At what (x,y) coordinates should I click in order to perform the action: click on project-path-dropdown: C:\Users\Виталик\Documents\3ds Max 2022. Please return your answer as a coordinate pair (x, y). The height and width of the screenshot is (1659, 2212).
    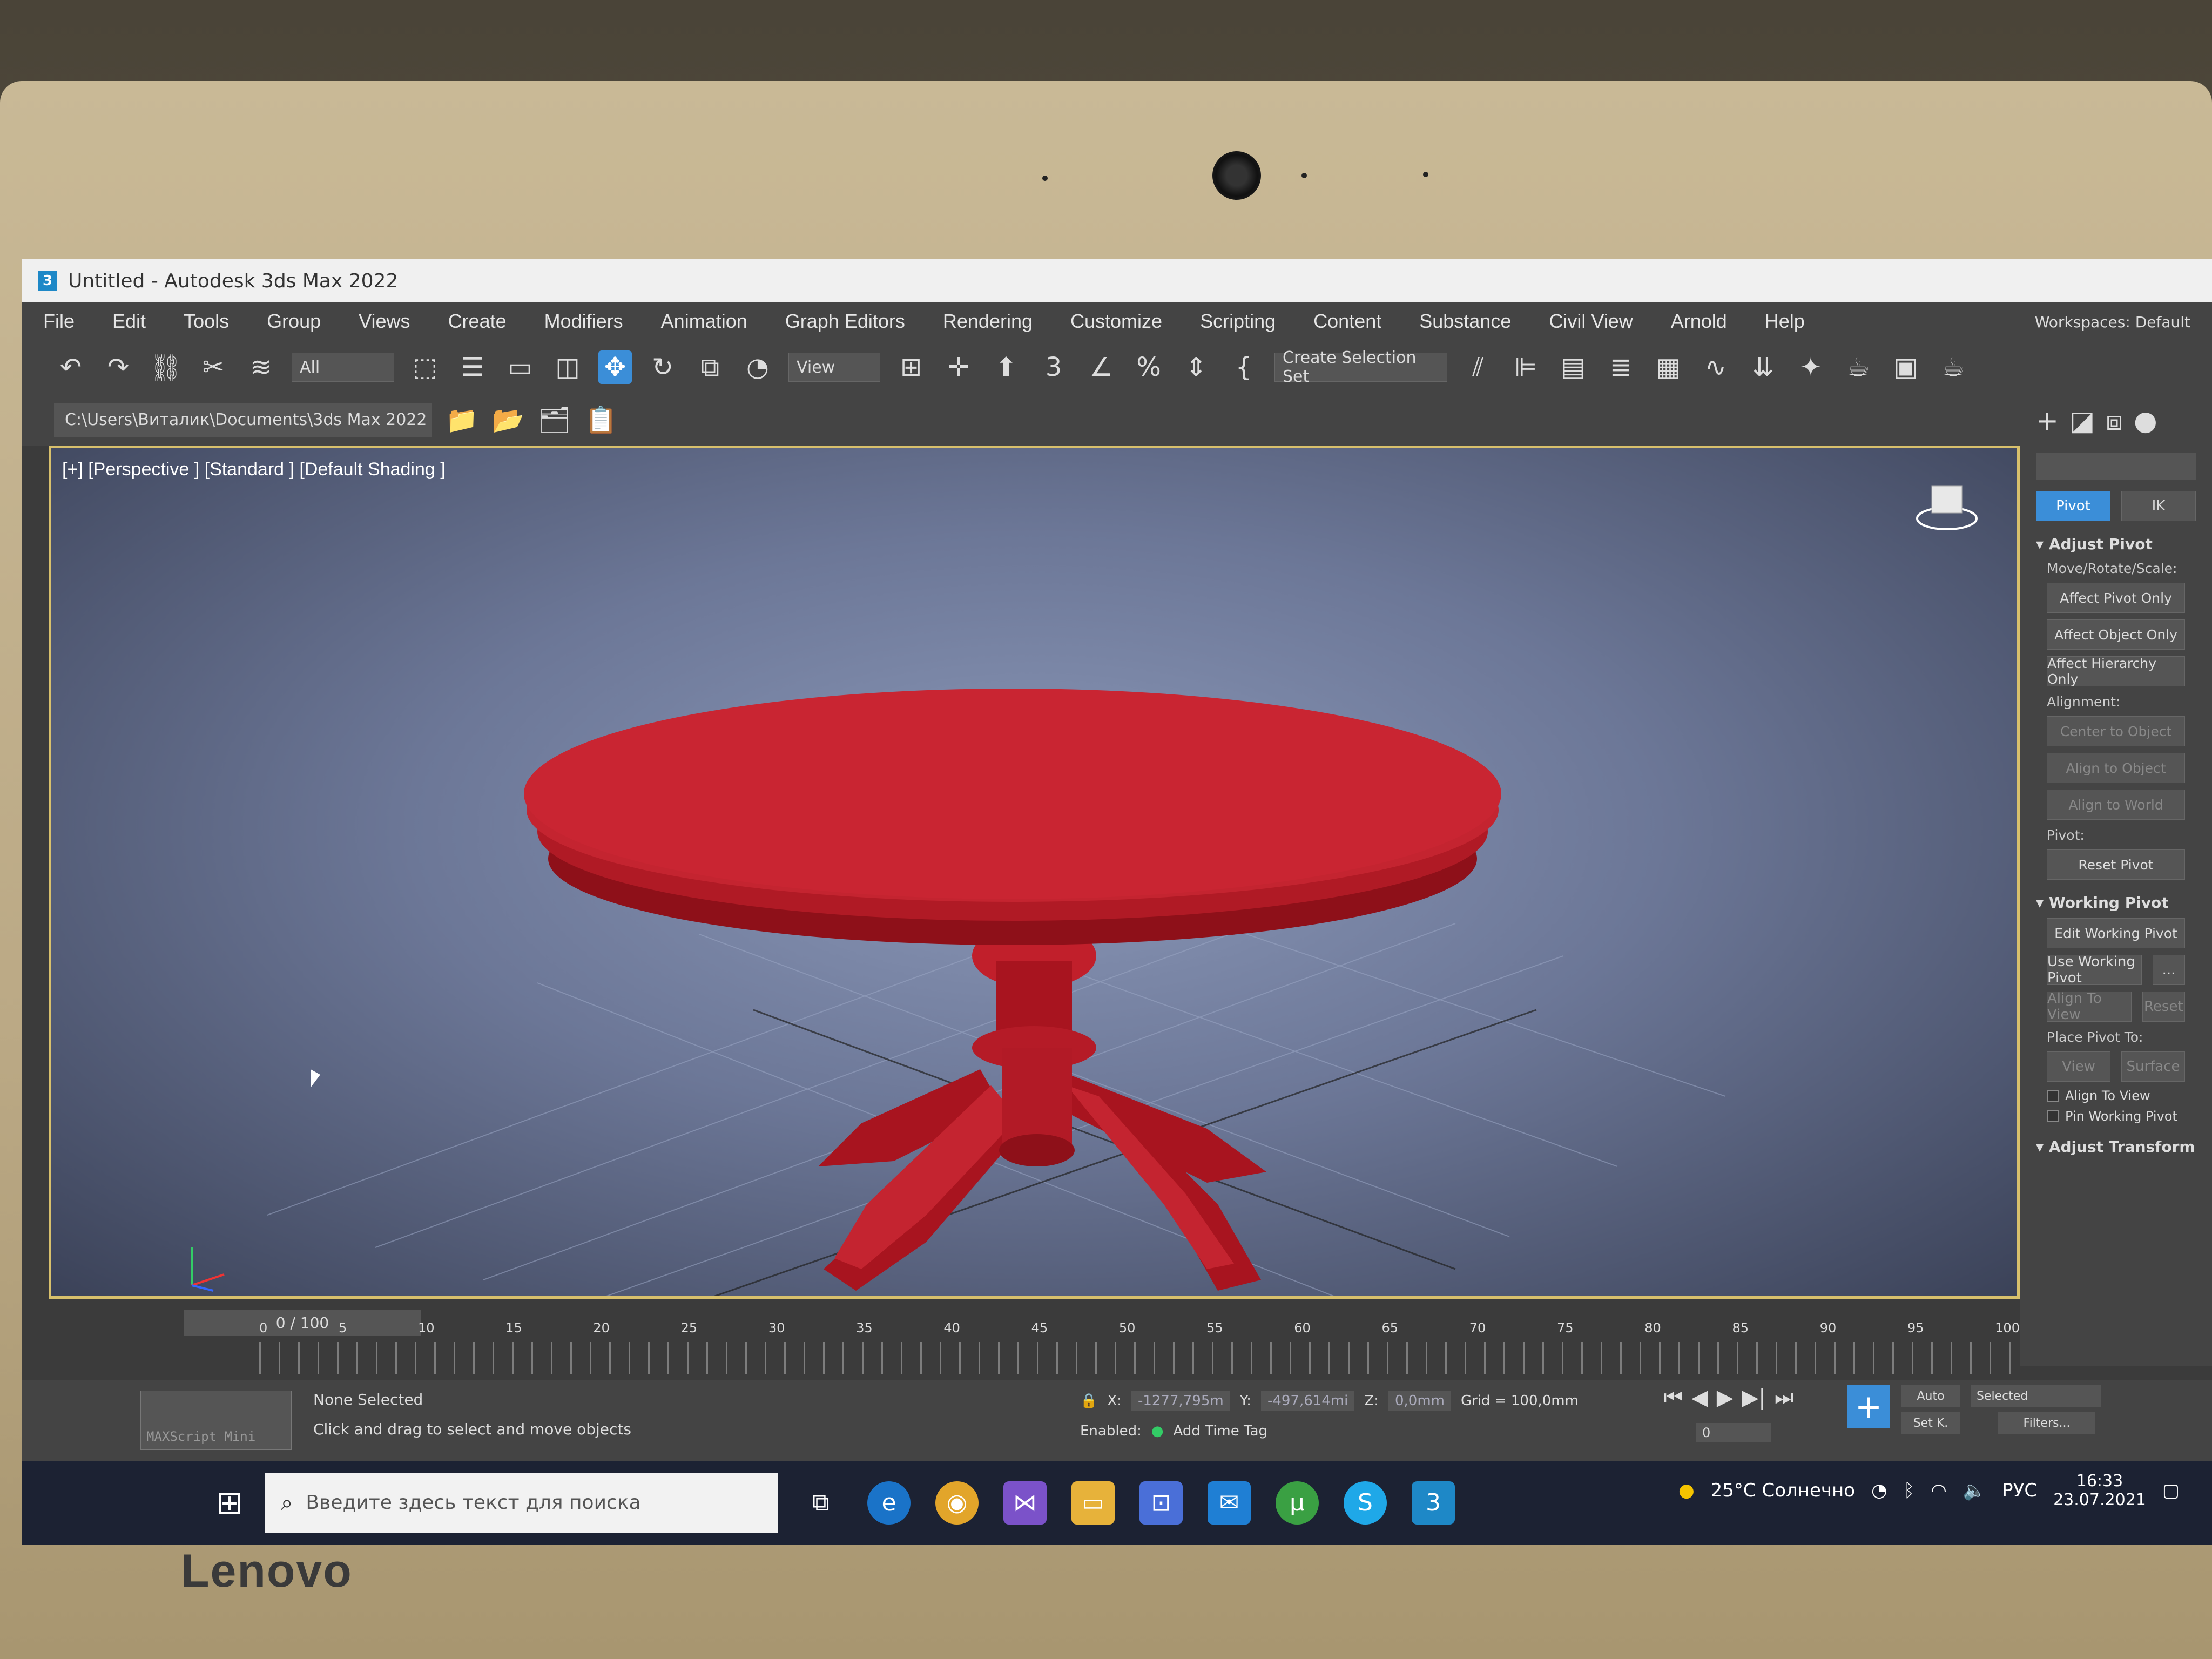
    Looking at the image, I should click on (243, 420).